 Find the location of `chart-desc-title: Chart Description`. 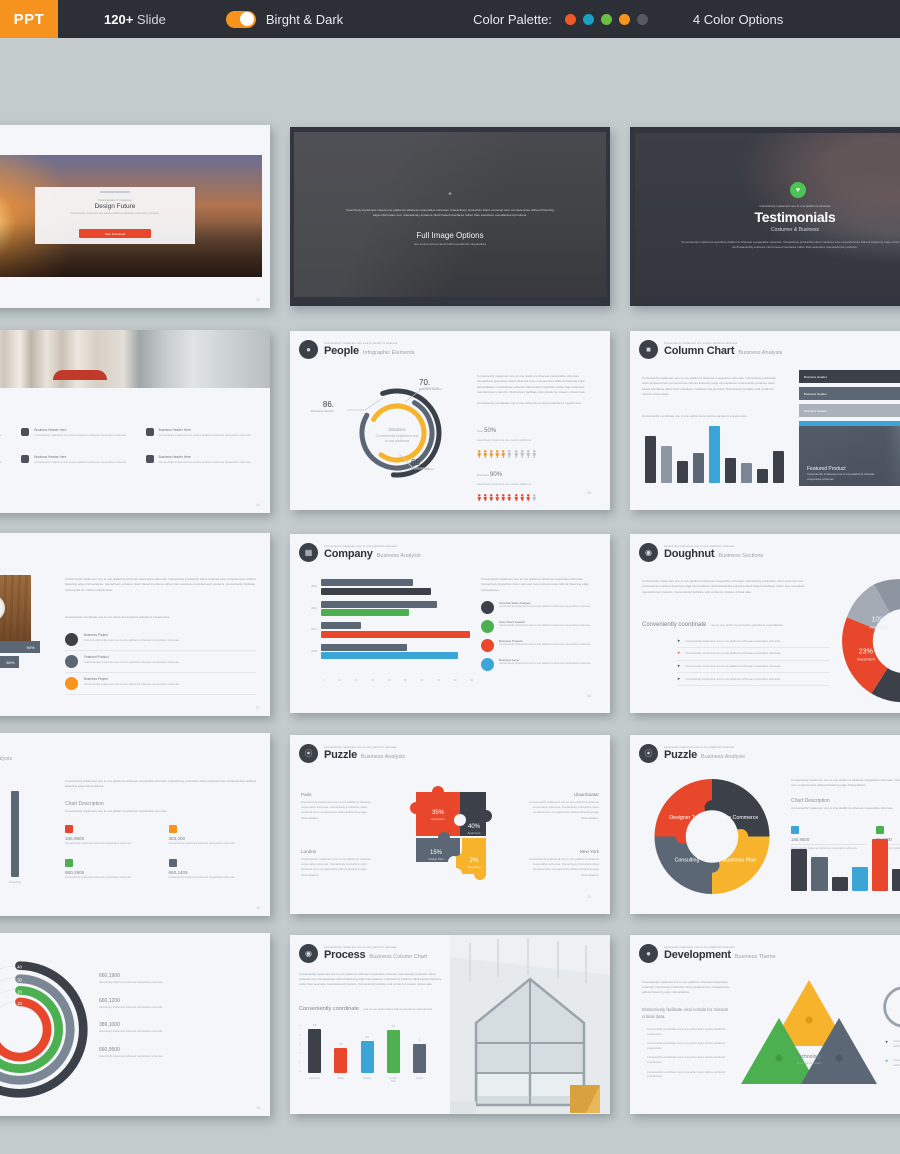

chart-desc-title: Chart Description is located at coordinates (810, 801).